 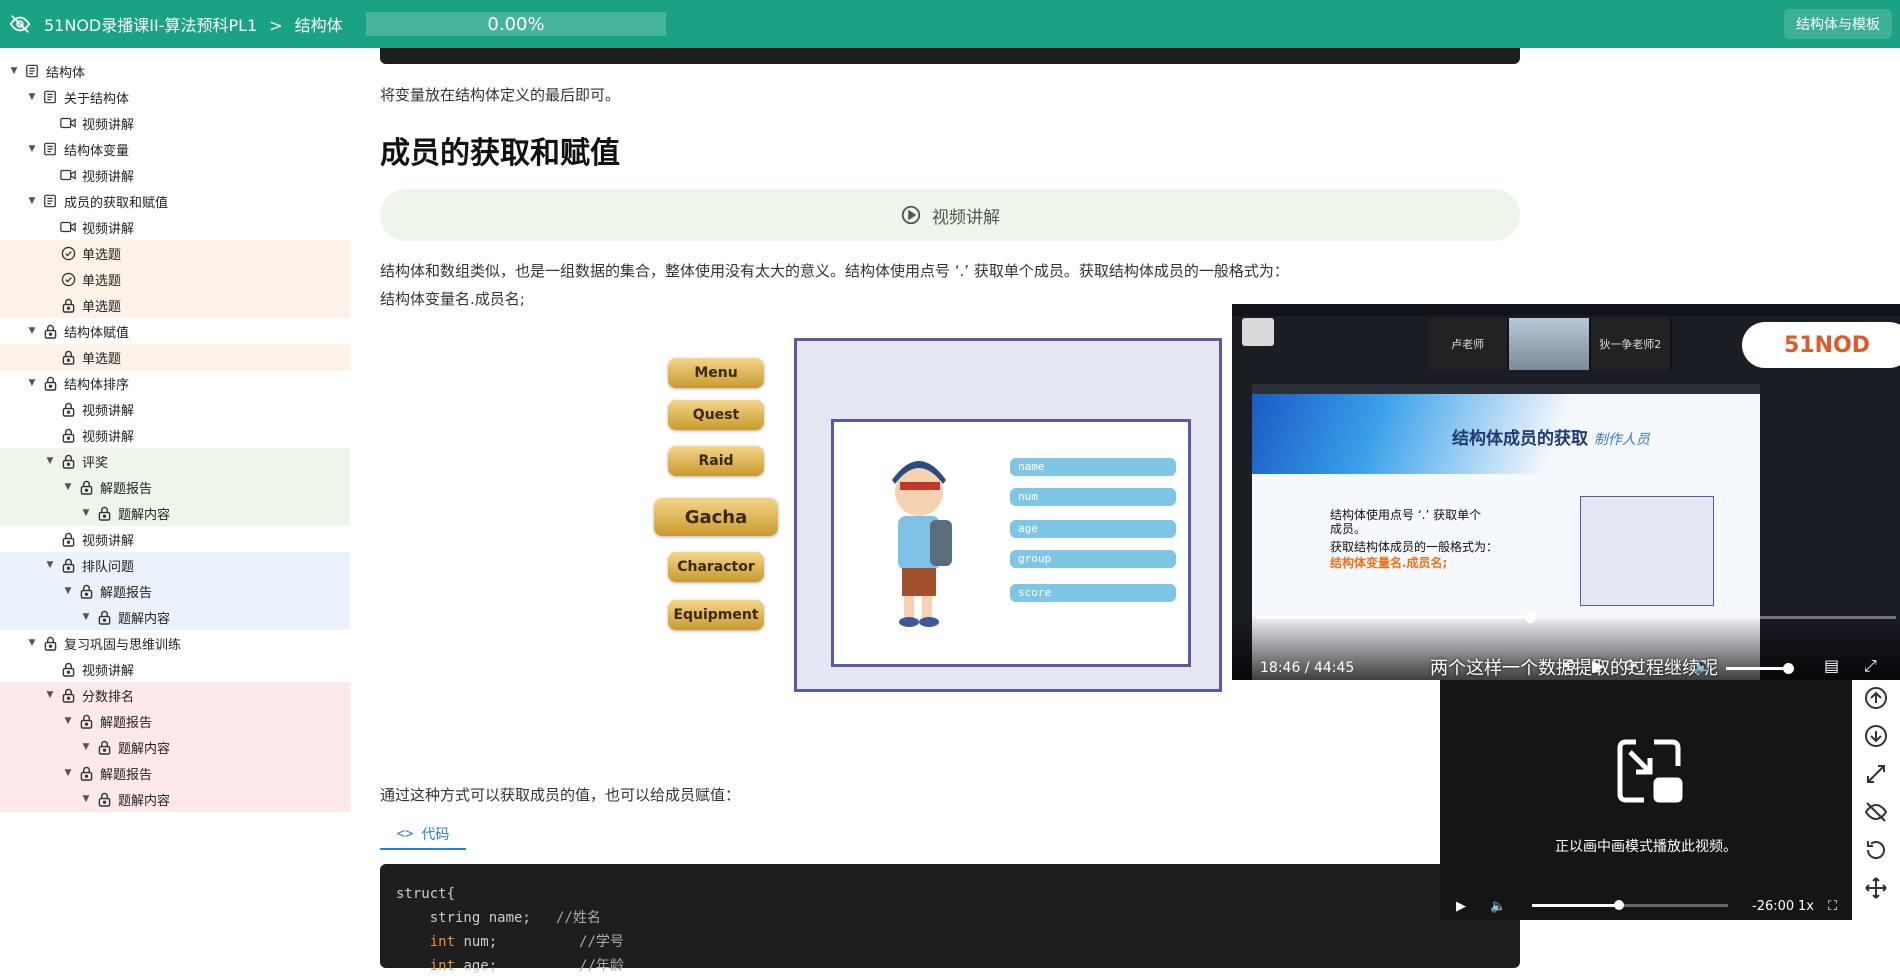 I want to click on floating-toolbar, so click(x=1876, y=800).